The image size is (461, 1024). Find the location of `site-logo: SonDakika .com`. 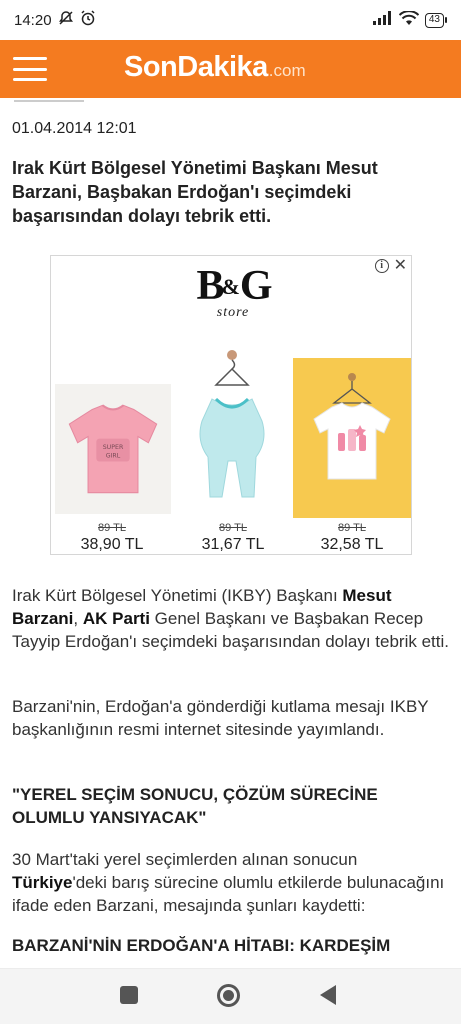

site-logo: SonDakika .com is located at coordinates (215, 67).